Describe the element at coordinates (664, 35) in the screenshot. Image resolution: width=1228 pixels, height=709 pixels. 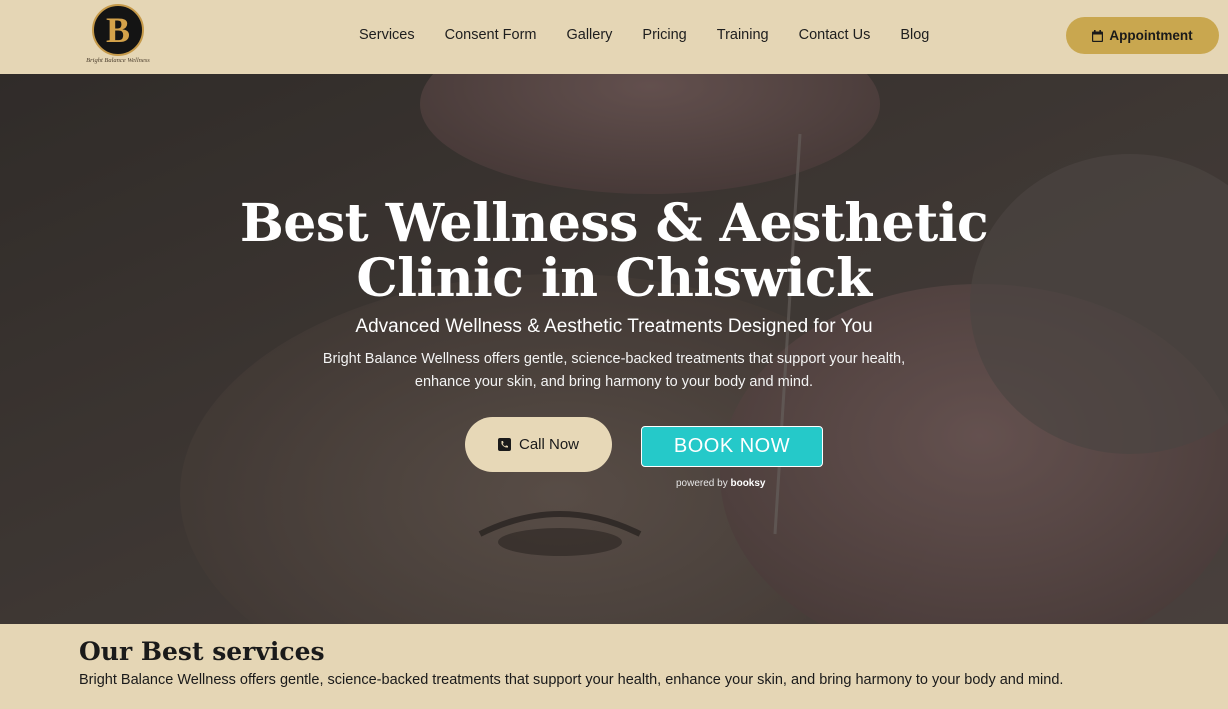
I see `nav-item-pricing: Pricing` at that location.